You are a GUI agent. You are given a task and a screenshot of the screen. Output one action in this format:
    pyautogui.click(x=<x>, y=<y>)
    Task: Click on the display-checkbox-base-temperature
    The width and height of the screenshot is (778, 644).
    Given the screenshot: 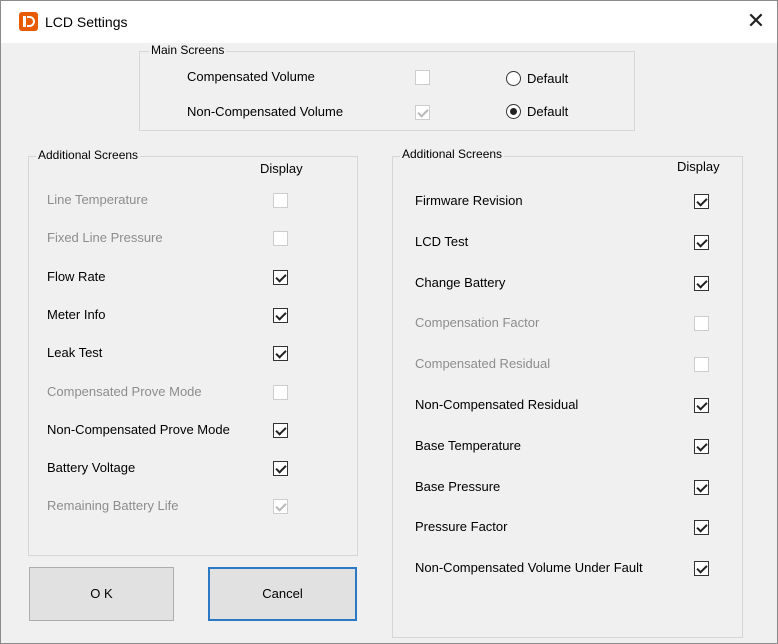 What is the action you would take?
    pyautogui.click(x=701, y=446)
    